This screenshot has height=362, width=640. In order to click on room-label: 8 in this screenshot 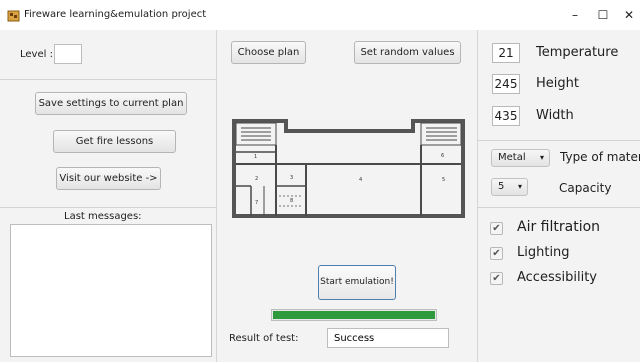, I will do `click(291, 201)`.